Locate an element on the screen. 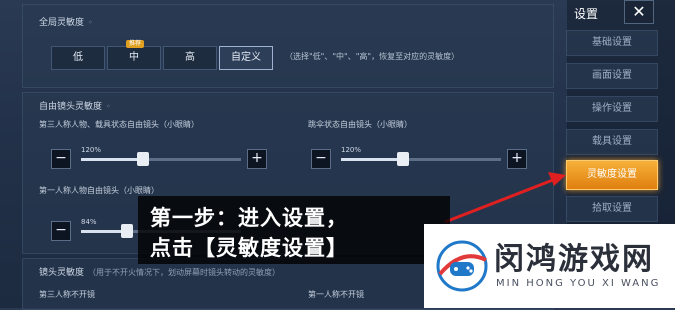  gamepad-logo-icon is located at coordinates (462, 266).